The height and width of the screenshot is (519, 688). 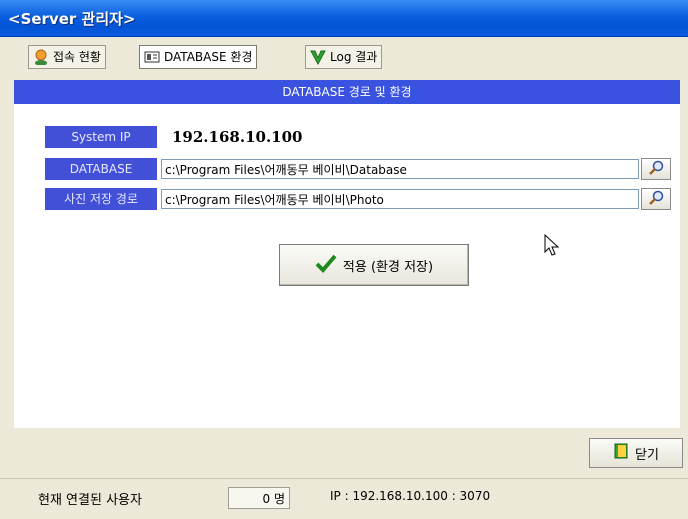 What do you see at coordinates (347, 92) in the screenshot?
I see `section-header: DATABASE 경로 및 환경` at bounding box center [347, 92].